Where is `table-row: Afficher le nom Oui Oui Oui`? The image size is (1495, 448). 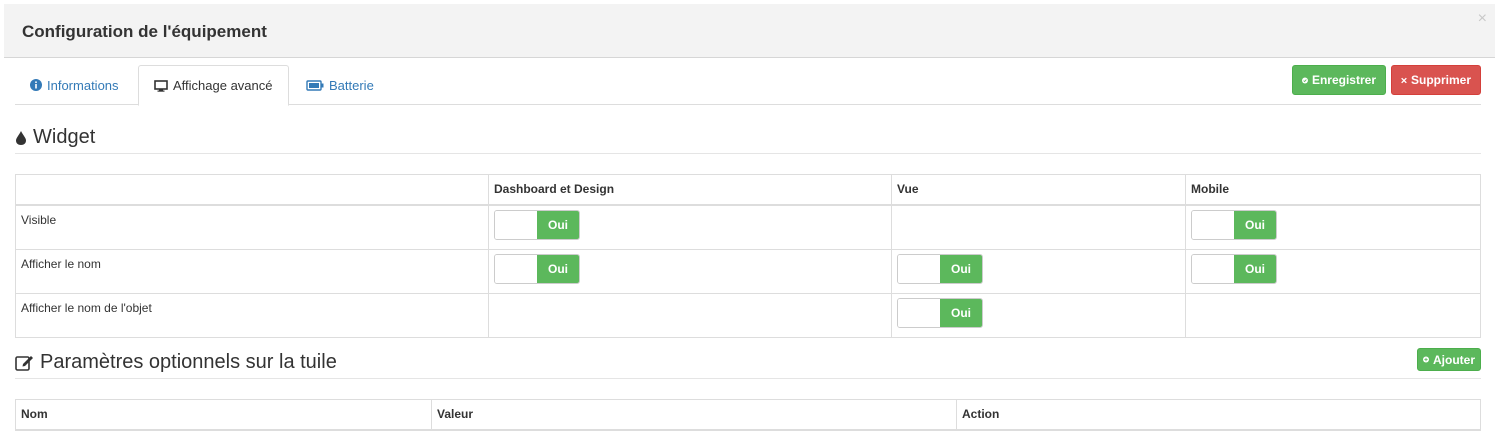
table-row: Afficher le nom Oui Oui Oui is located at coordinates (748, 271).